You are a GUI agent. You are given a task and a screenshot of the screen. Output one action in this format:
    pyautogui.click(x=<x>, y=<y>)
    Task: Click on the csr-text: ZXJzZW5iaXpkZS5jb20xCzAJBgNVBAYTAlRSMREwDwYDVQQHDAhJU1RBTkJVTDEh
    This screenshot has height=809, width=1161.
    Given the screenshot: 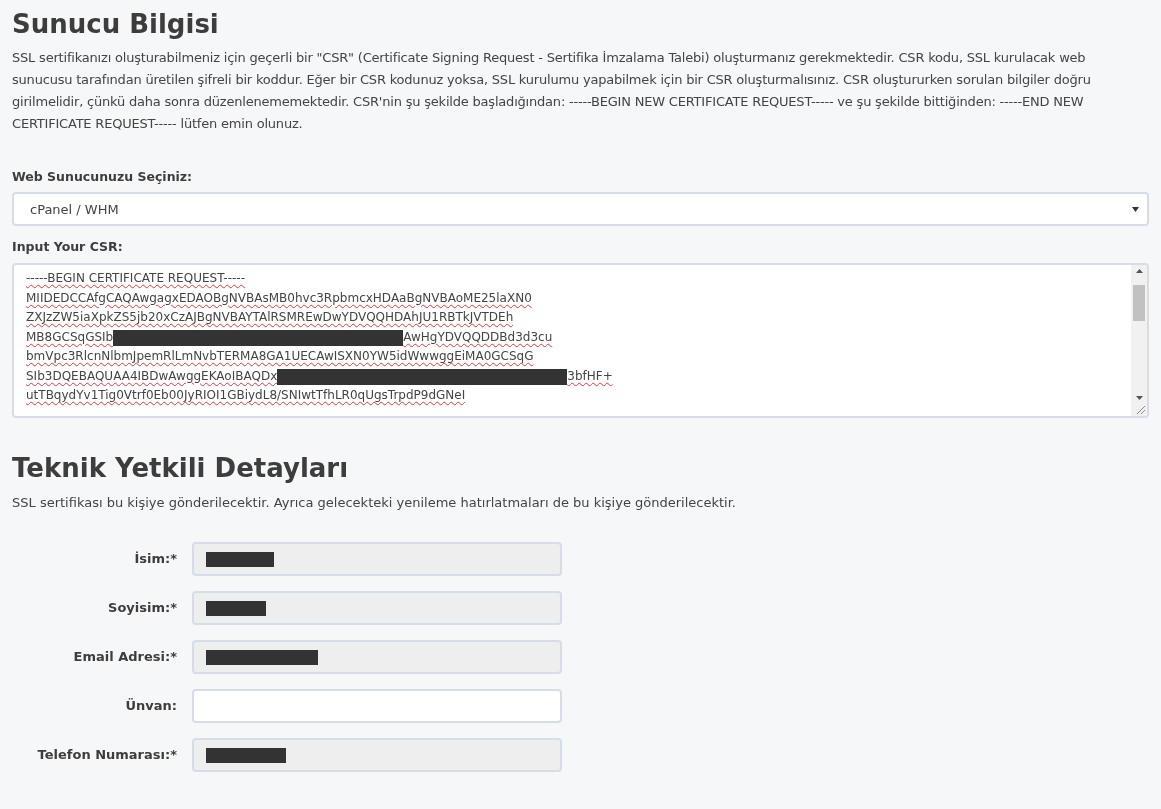 What is the action you would take?
    pyautogui.click(x=270, y=317)
    